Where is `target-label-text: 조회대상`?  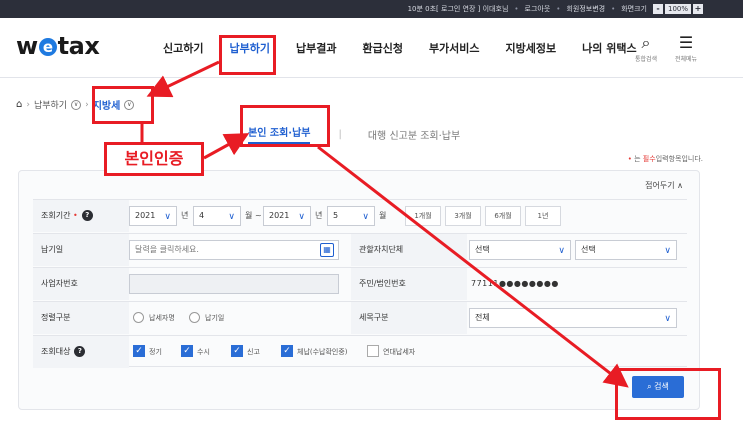
target-label-text: 조회대상 is located at coordinates (56, 351).